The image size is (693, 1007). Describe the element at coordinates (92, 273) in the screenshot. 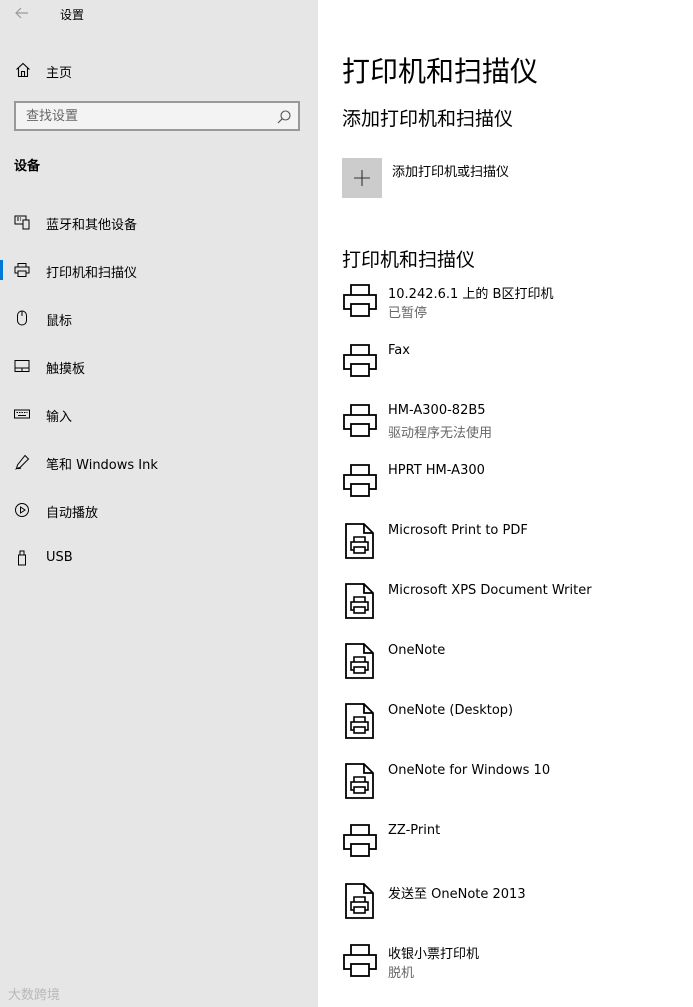

I see `sidebar-item-label: 打印机和扫描仪` at that location.